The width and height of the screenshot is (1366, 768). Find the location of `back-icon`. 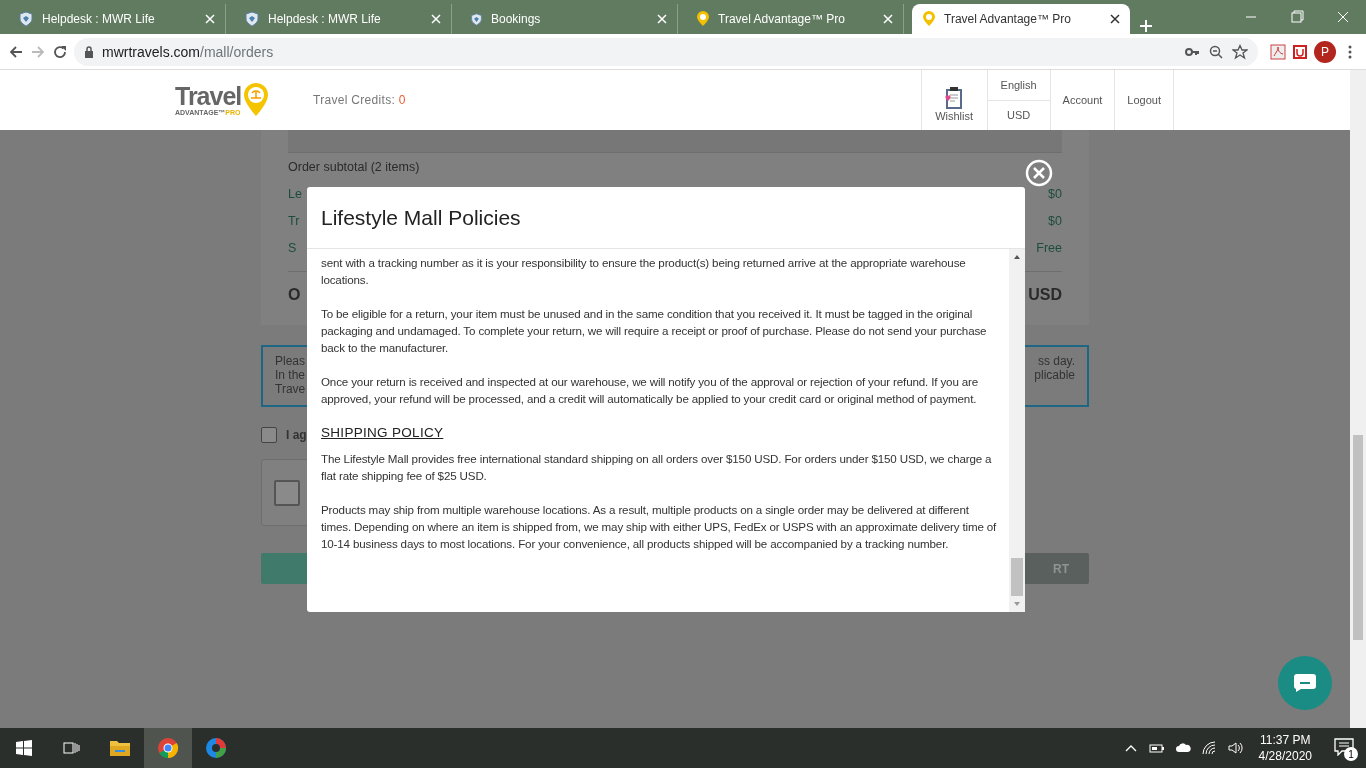

back-icon is located at coordinates (16, 51).